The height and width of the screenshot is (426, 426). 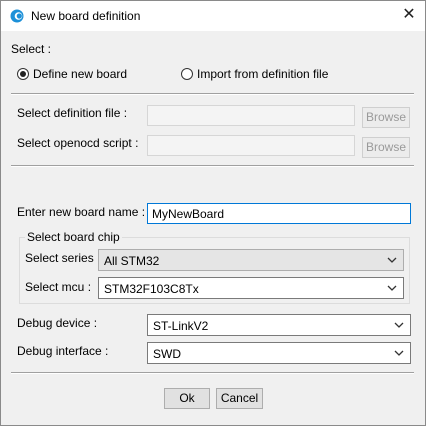 What do you see at coordinates (279, 325) in the screenshot?
I see `debug-device-select: ST-LinkV2` at bounding box center [279, 325].